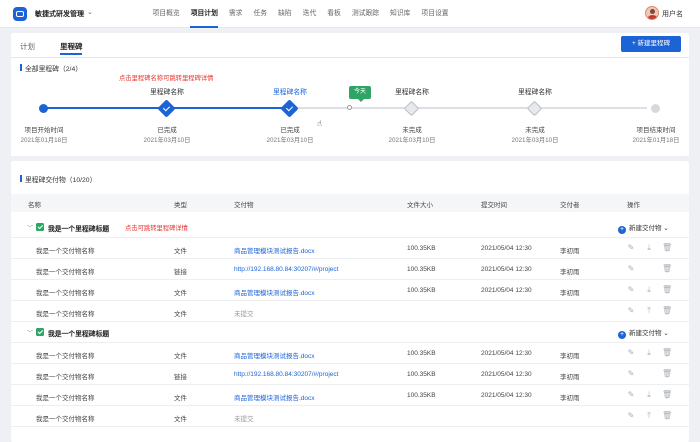 The height and width of the screenshot is (442, 700). I want to click on deliverable-time: 2021/05/04 12:30, so click(506, 269).